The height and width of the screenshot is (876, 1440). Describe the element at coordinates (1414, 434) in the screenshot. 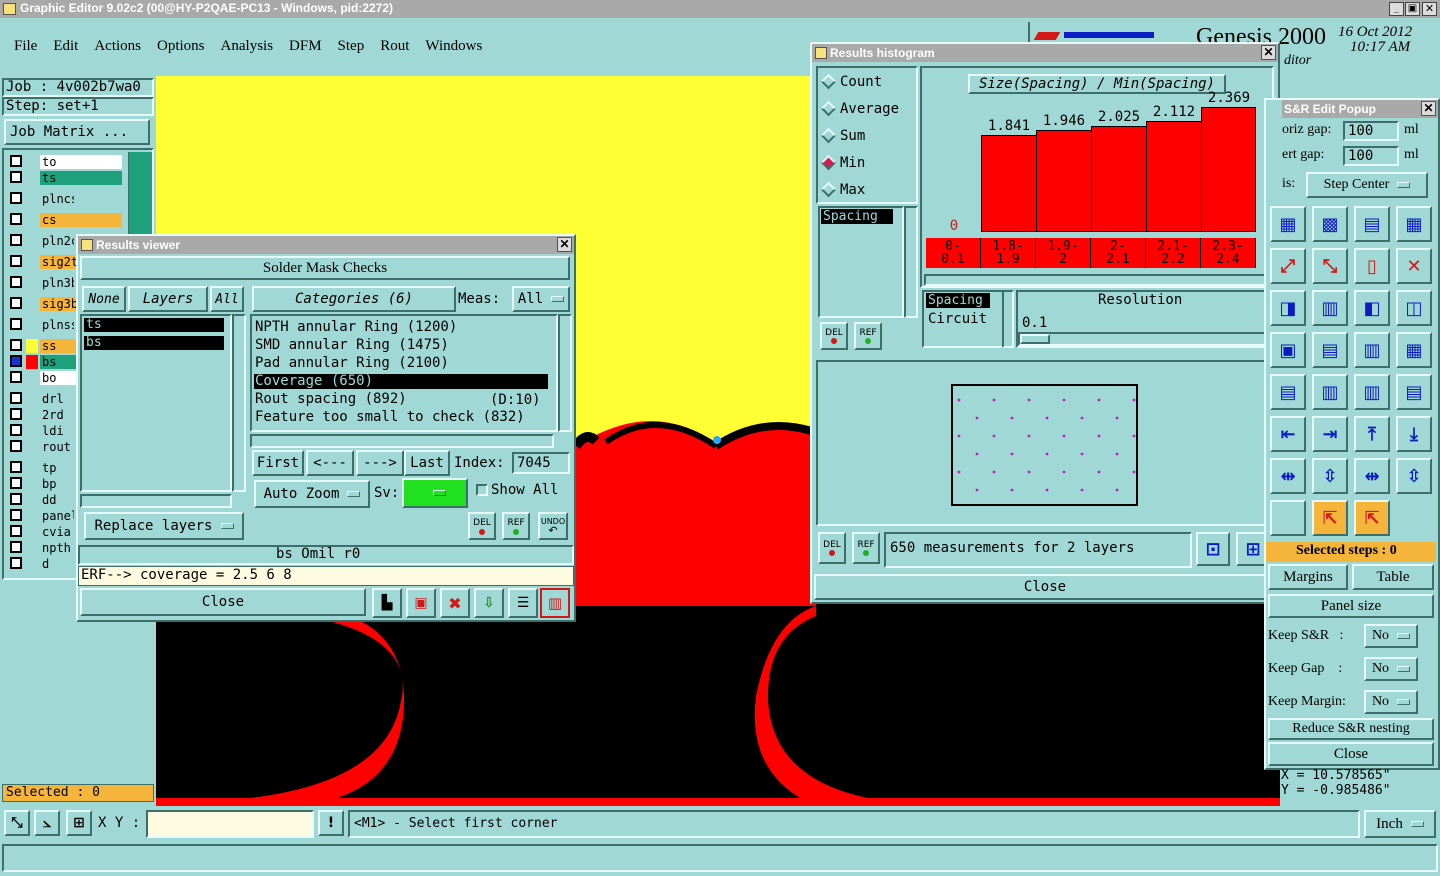

I see `move-down-icon: ⤓` at that location.